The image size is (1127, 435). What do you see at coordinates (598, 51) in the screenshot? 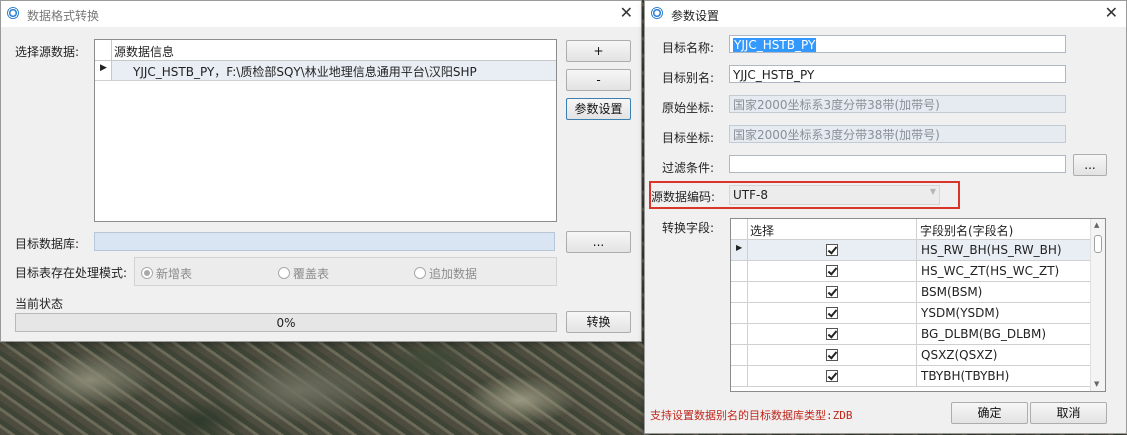
I see `add-source-button: +` at bounding box center [598, 51].